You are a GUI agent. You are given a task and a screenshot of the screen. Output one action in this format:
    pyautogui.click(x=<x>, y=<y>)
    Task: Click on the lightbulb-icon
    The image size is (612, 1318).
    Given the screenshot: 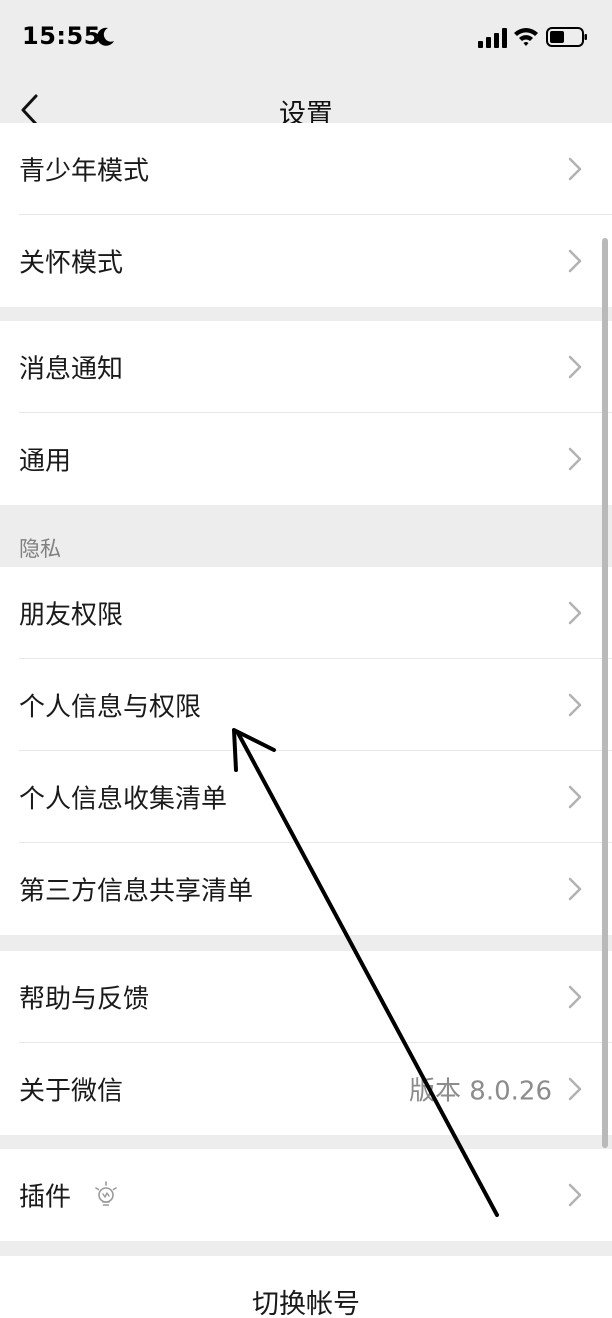 What is the action you would take?
    pyautogui.click(x=106, y=1193)
    